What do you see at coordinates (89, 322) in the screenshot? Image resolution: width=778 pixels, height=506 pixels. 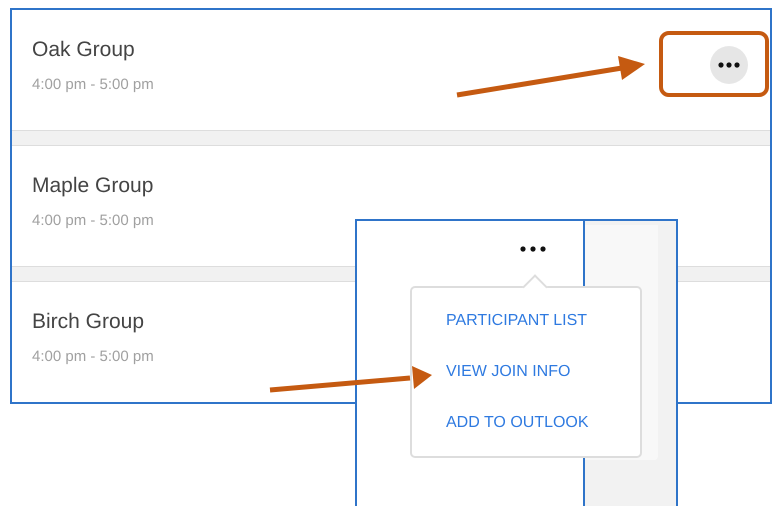 I see `group-name: Birch Group` at bounding box center [89, 322].